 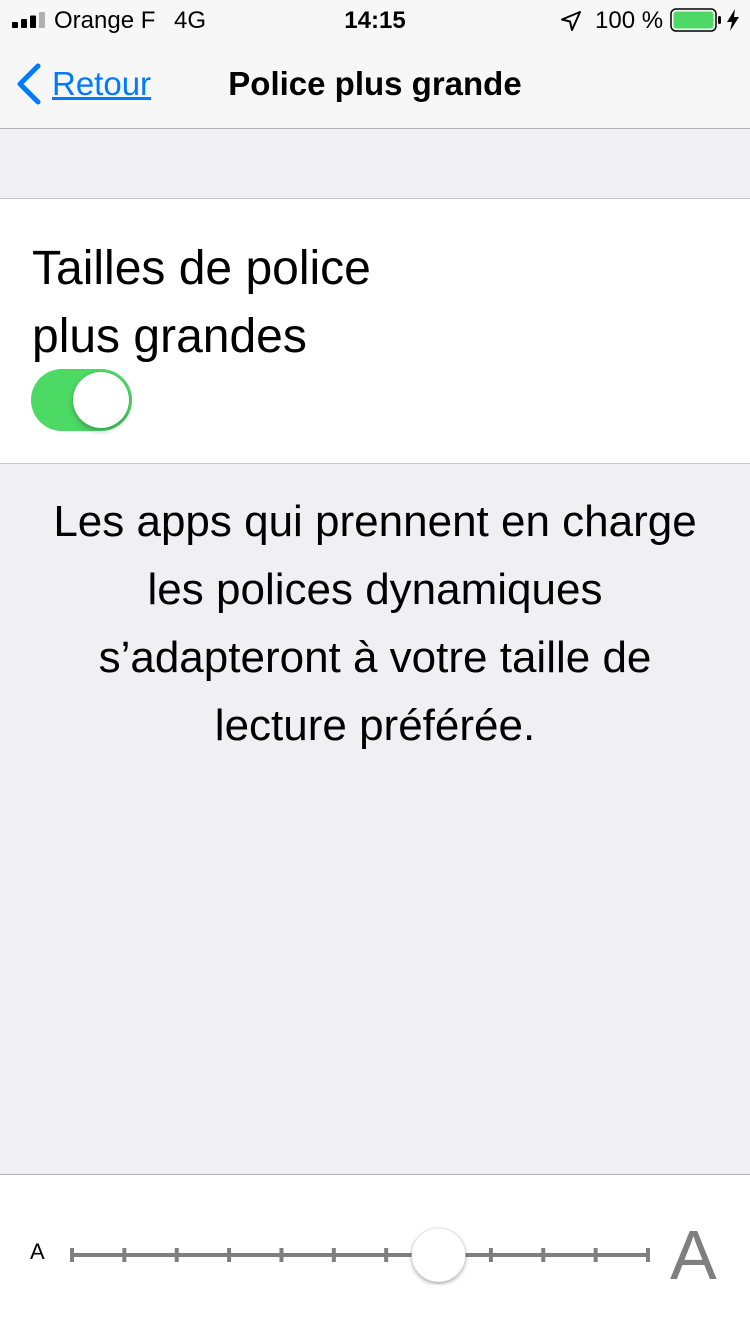 I want to click on slider-thumb, so click(x=439, y=1255).